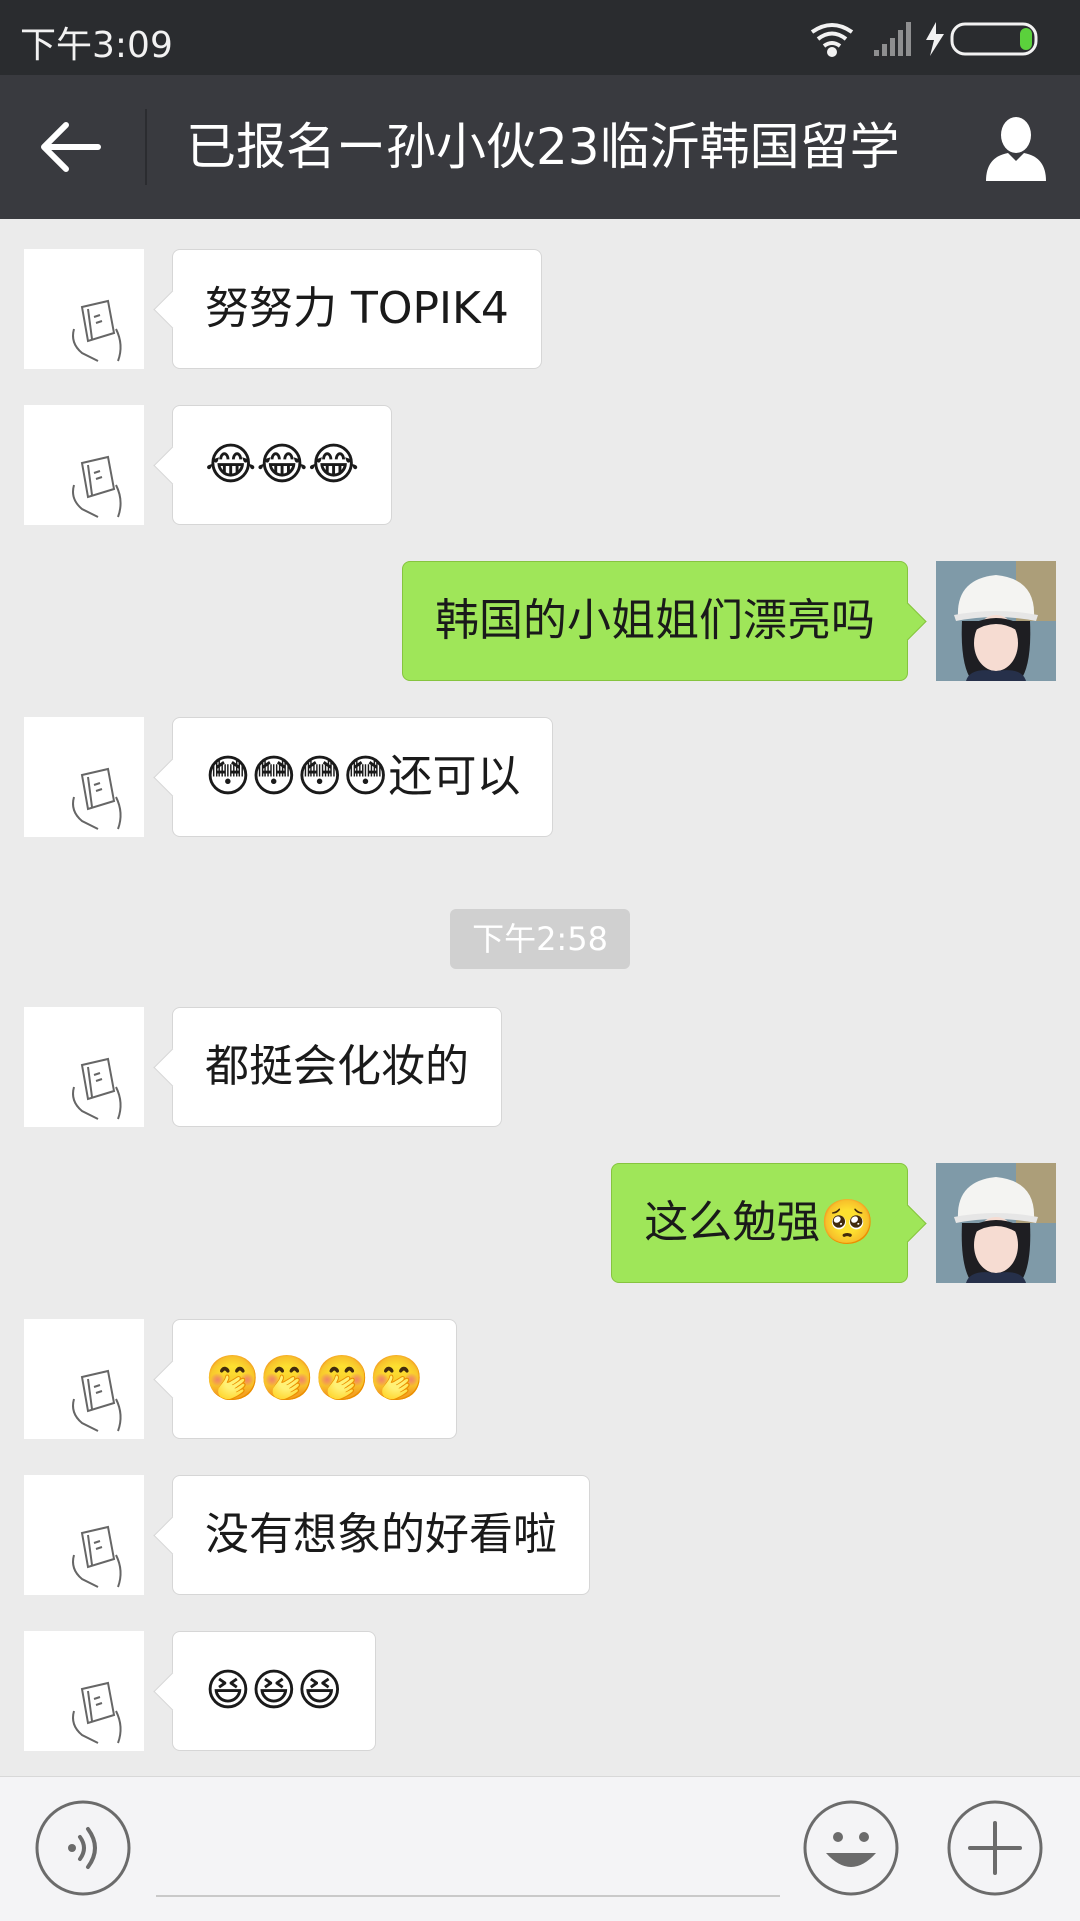 This screenshot has width=1080, height=1921. Describe the element at coordinates (759, 1223) in the screenshot. I see `message-bubble: 这么勉强🥺` at that location.